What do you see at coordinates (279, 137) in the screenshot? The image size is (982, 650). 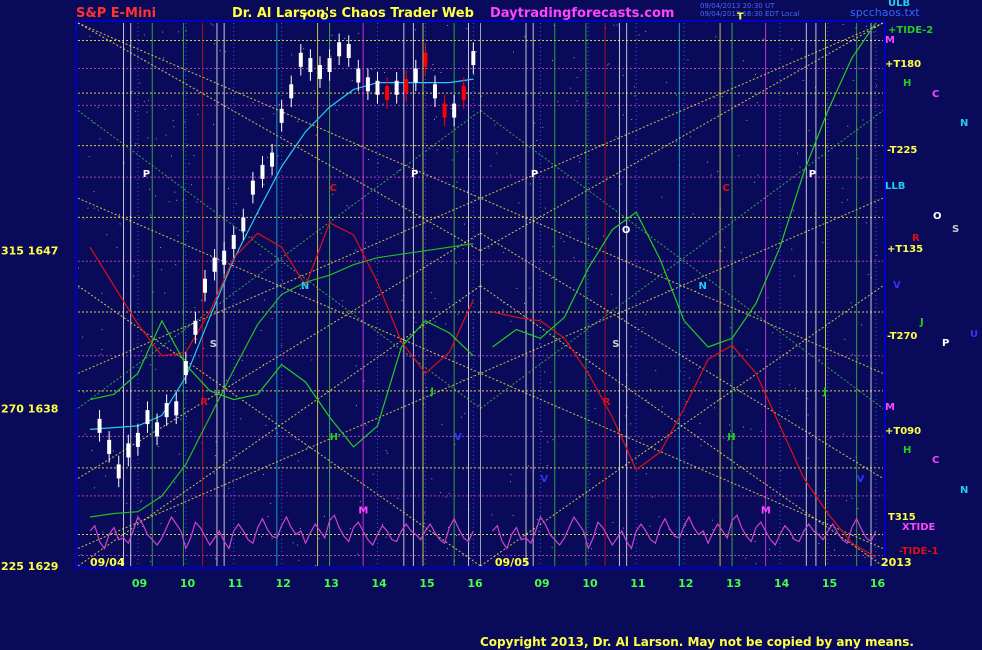 I see `diagonal-grid-line` at bounding box center [279, 137].